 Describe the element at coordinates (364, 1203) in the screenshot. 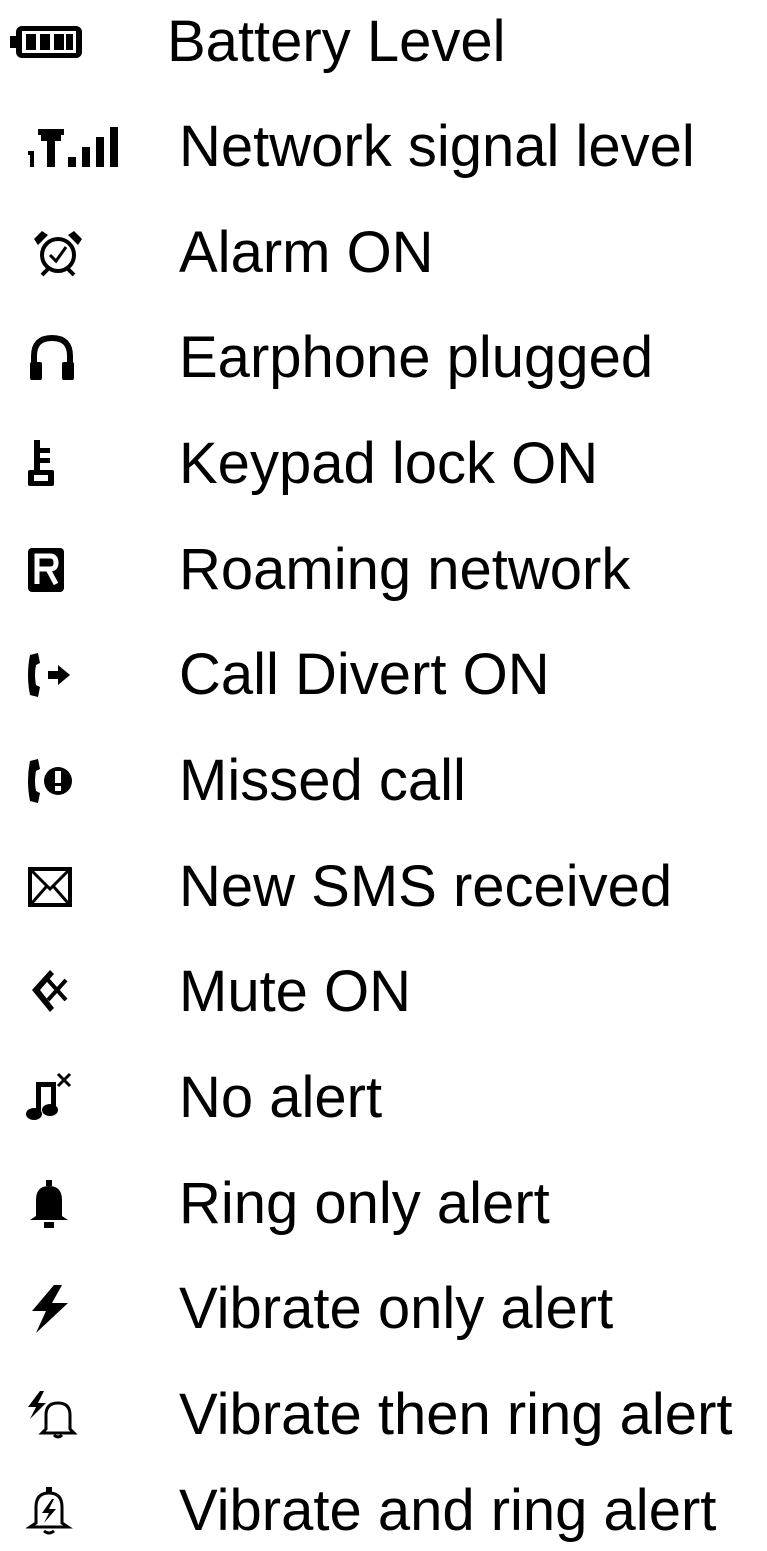

I see `legend-label: Ring only alert` at that location.